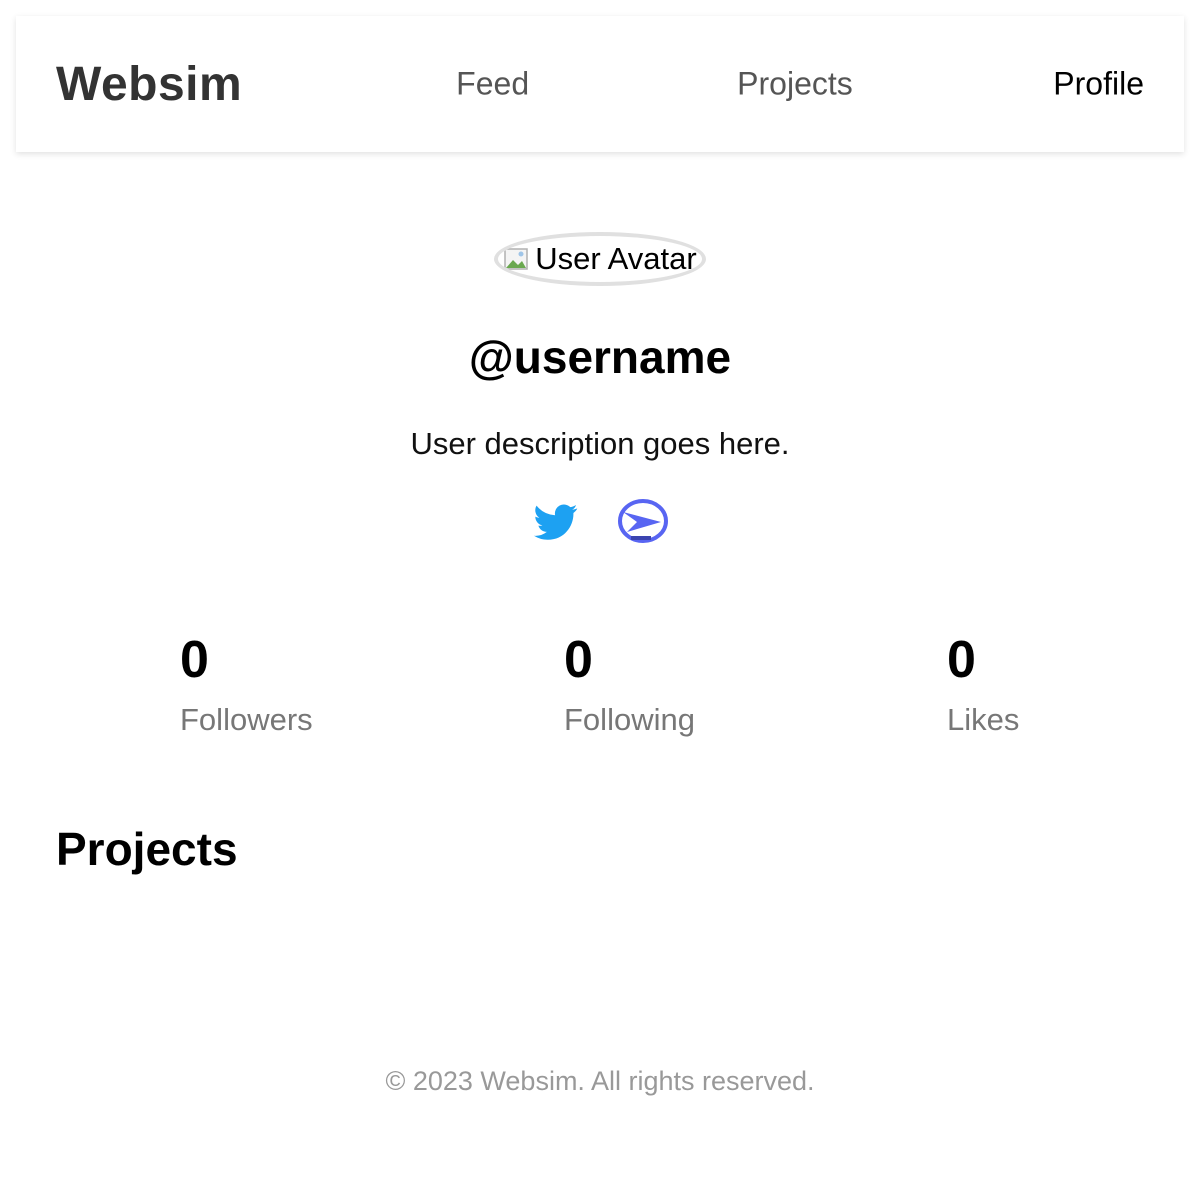 Image resolution: width=1200 pixels, height=1200 pixels. I want to click on nav-link-profile: Profile, so click(1098, 84).